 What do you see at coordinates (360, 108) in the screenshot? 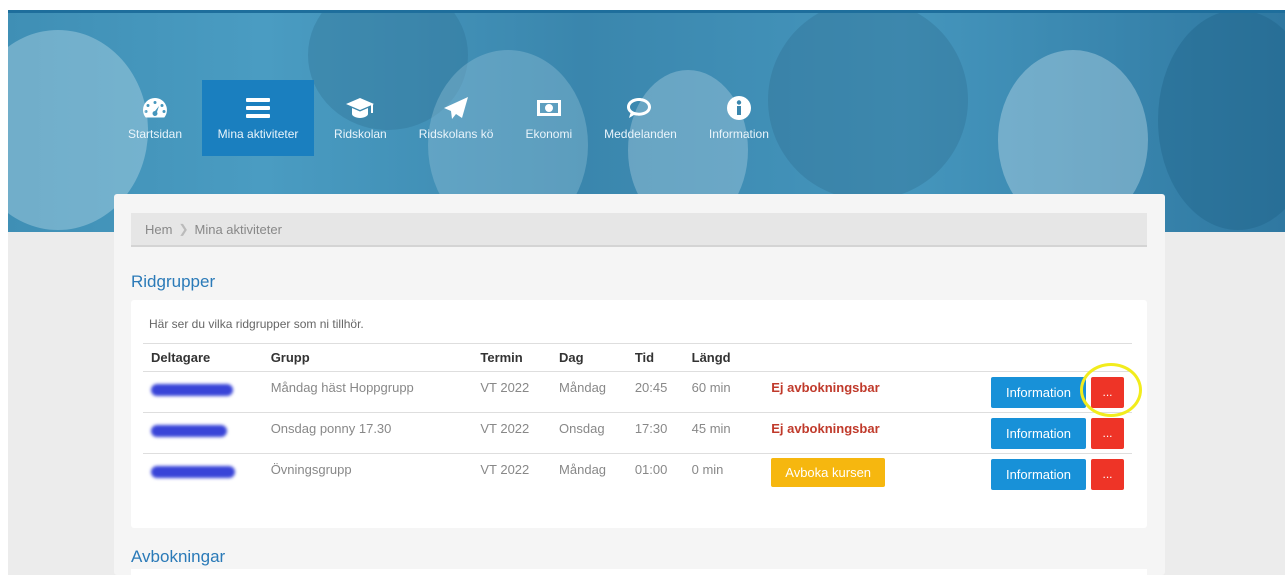
I see `graduation-cap-icon` at bounding box center [360, 108].